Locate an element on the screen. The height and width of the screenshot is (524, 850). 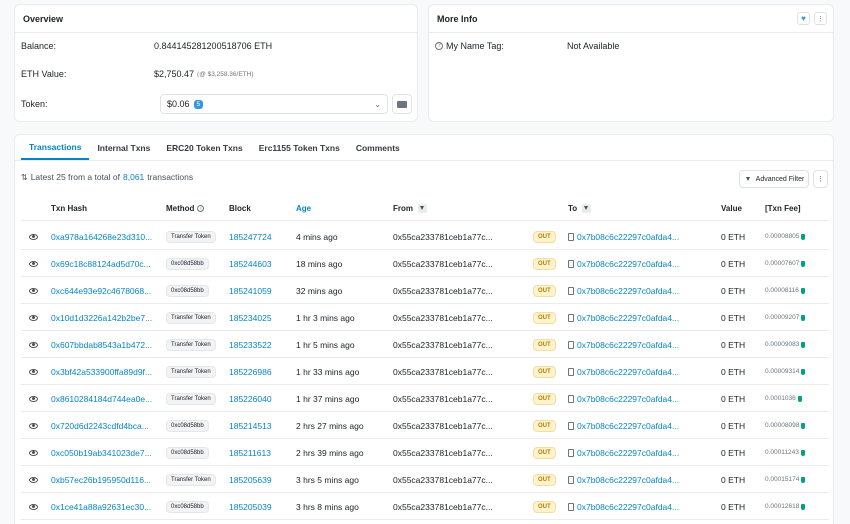
block-link: 185241059 is located at coordinates (250, 290).